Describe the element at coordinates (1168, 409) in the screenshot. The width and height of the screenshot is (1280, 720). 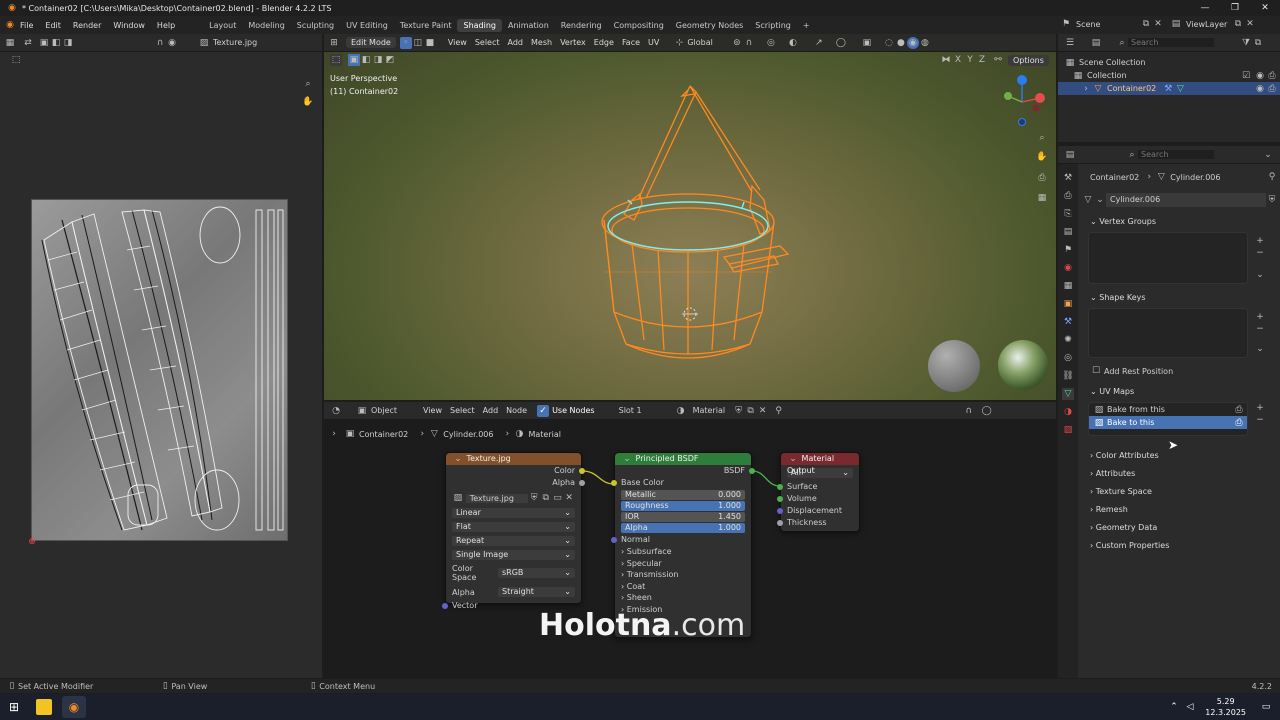
I see `uv-map-item: ▨ Bake from this ⎙` at that location.